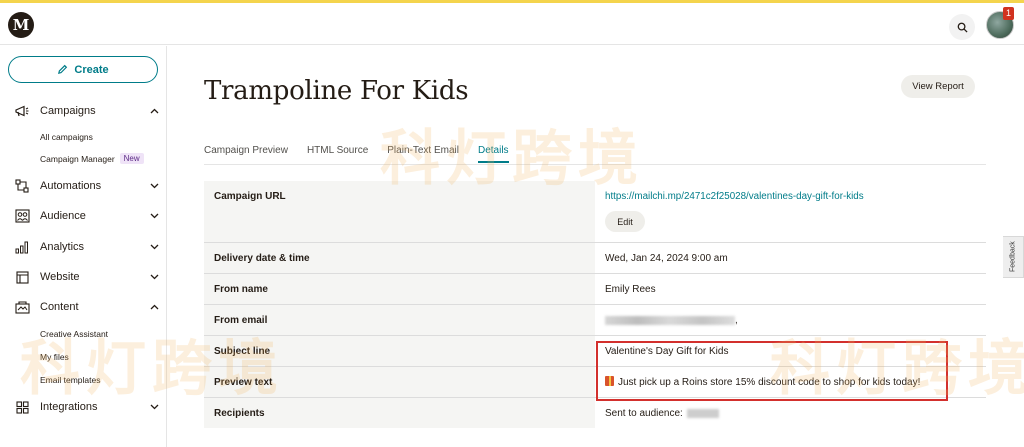  Describe the element at coordinates (938, 86) in the screenshot. I see `view-report-button: View Report` at that location.